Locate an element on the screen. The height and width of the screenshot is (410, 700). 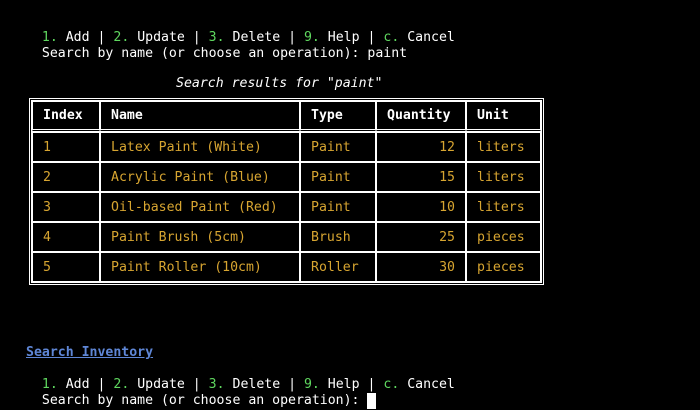
search-prompt-active: Search by name (or choose an operation): is located at coordinates (201, 393).